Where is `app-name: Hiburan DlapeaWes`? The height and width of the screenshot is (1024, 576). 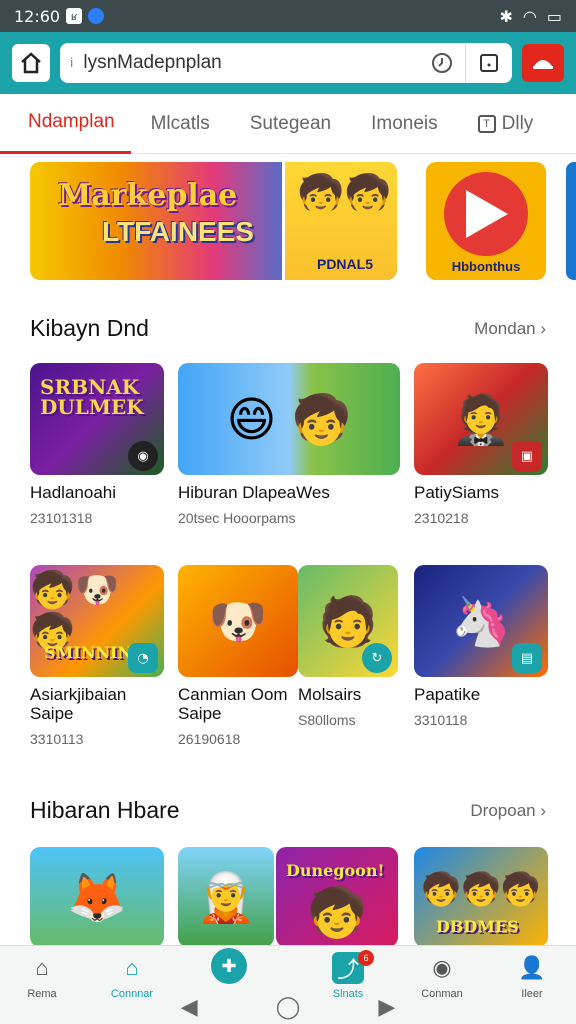
app-name: Hiburan DlapeaWes is located at coordinates (254, 492).